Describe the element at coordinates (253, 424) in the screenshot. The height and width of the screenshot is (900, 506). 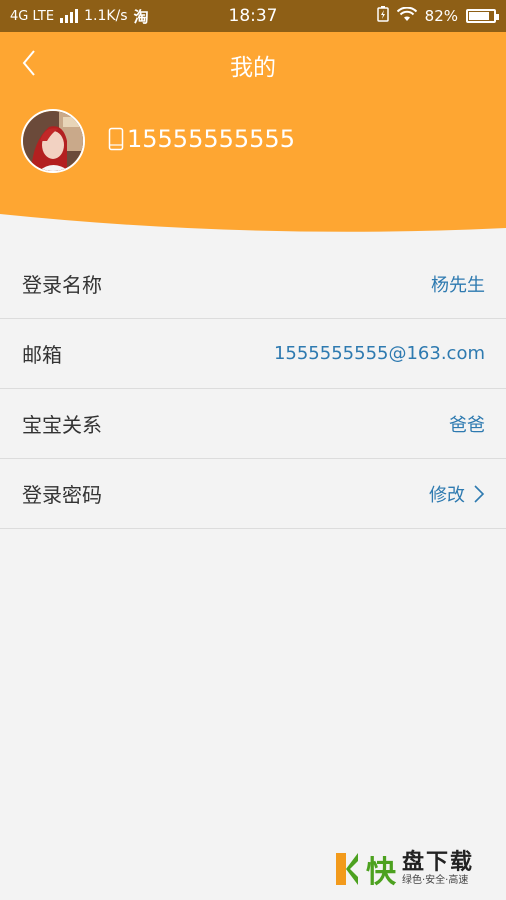
I see `list-item-baby-relation: 宝宝关系 爸爸` at that location.